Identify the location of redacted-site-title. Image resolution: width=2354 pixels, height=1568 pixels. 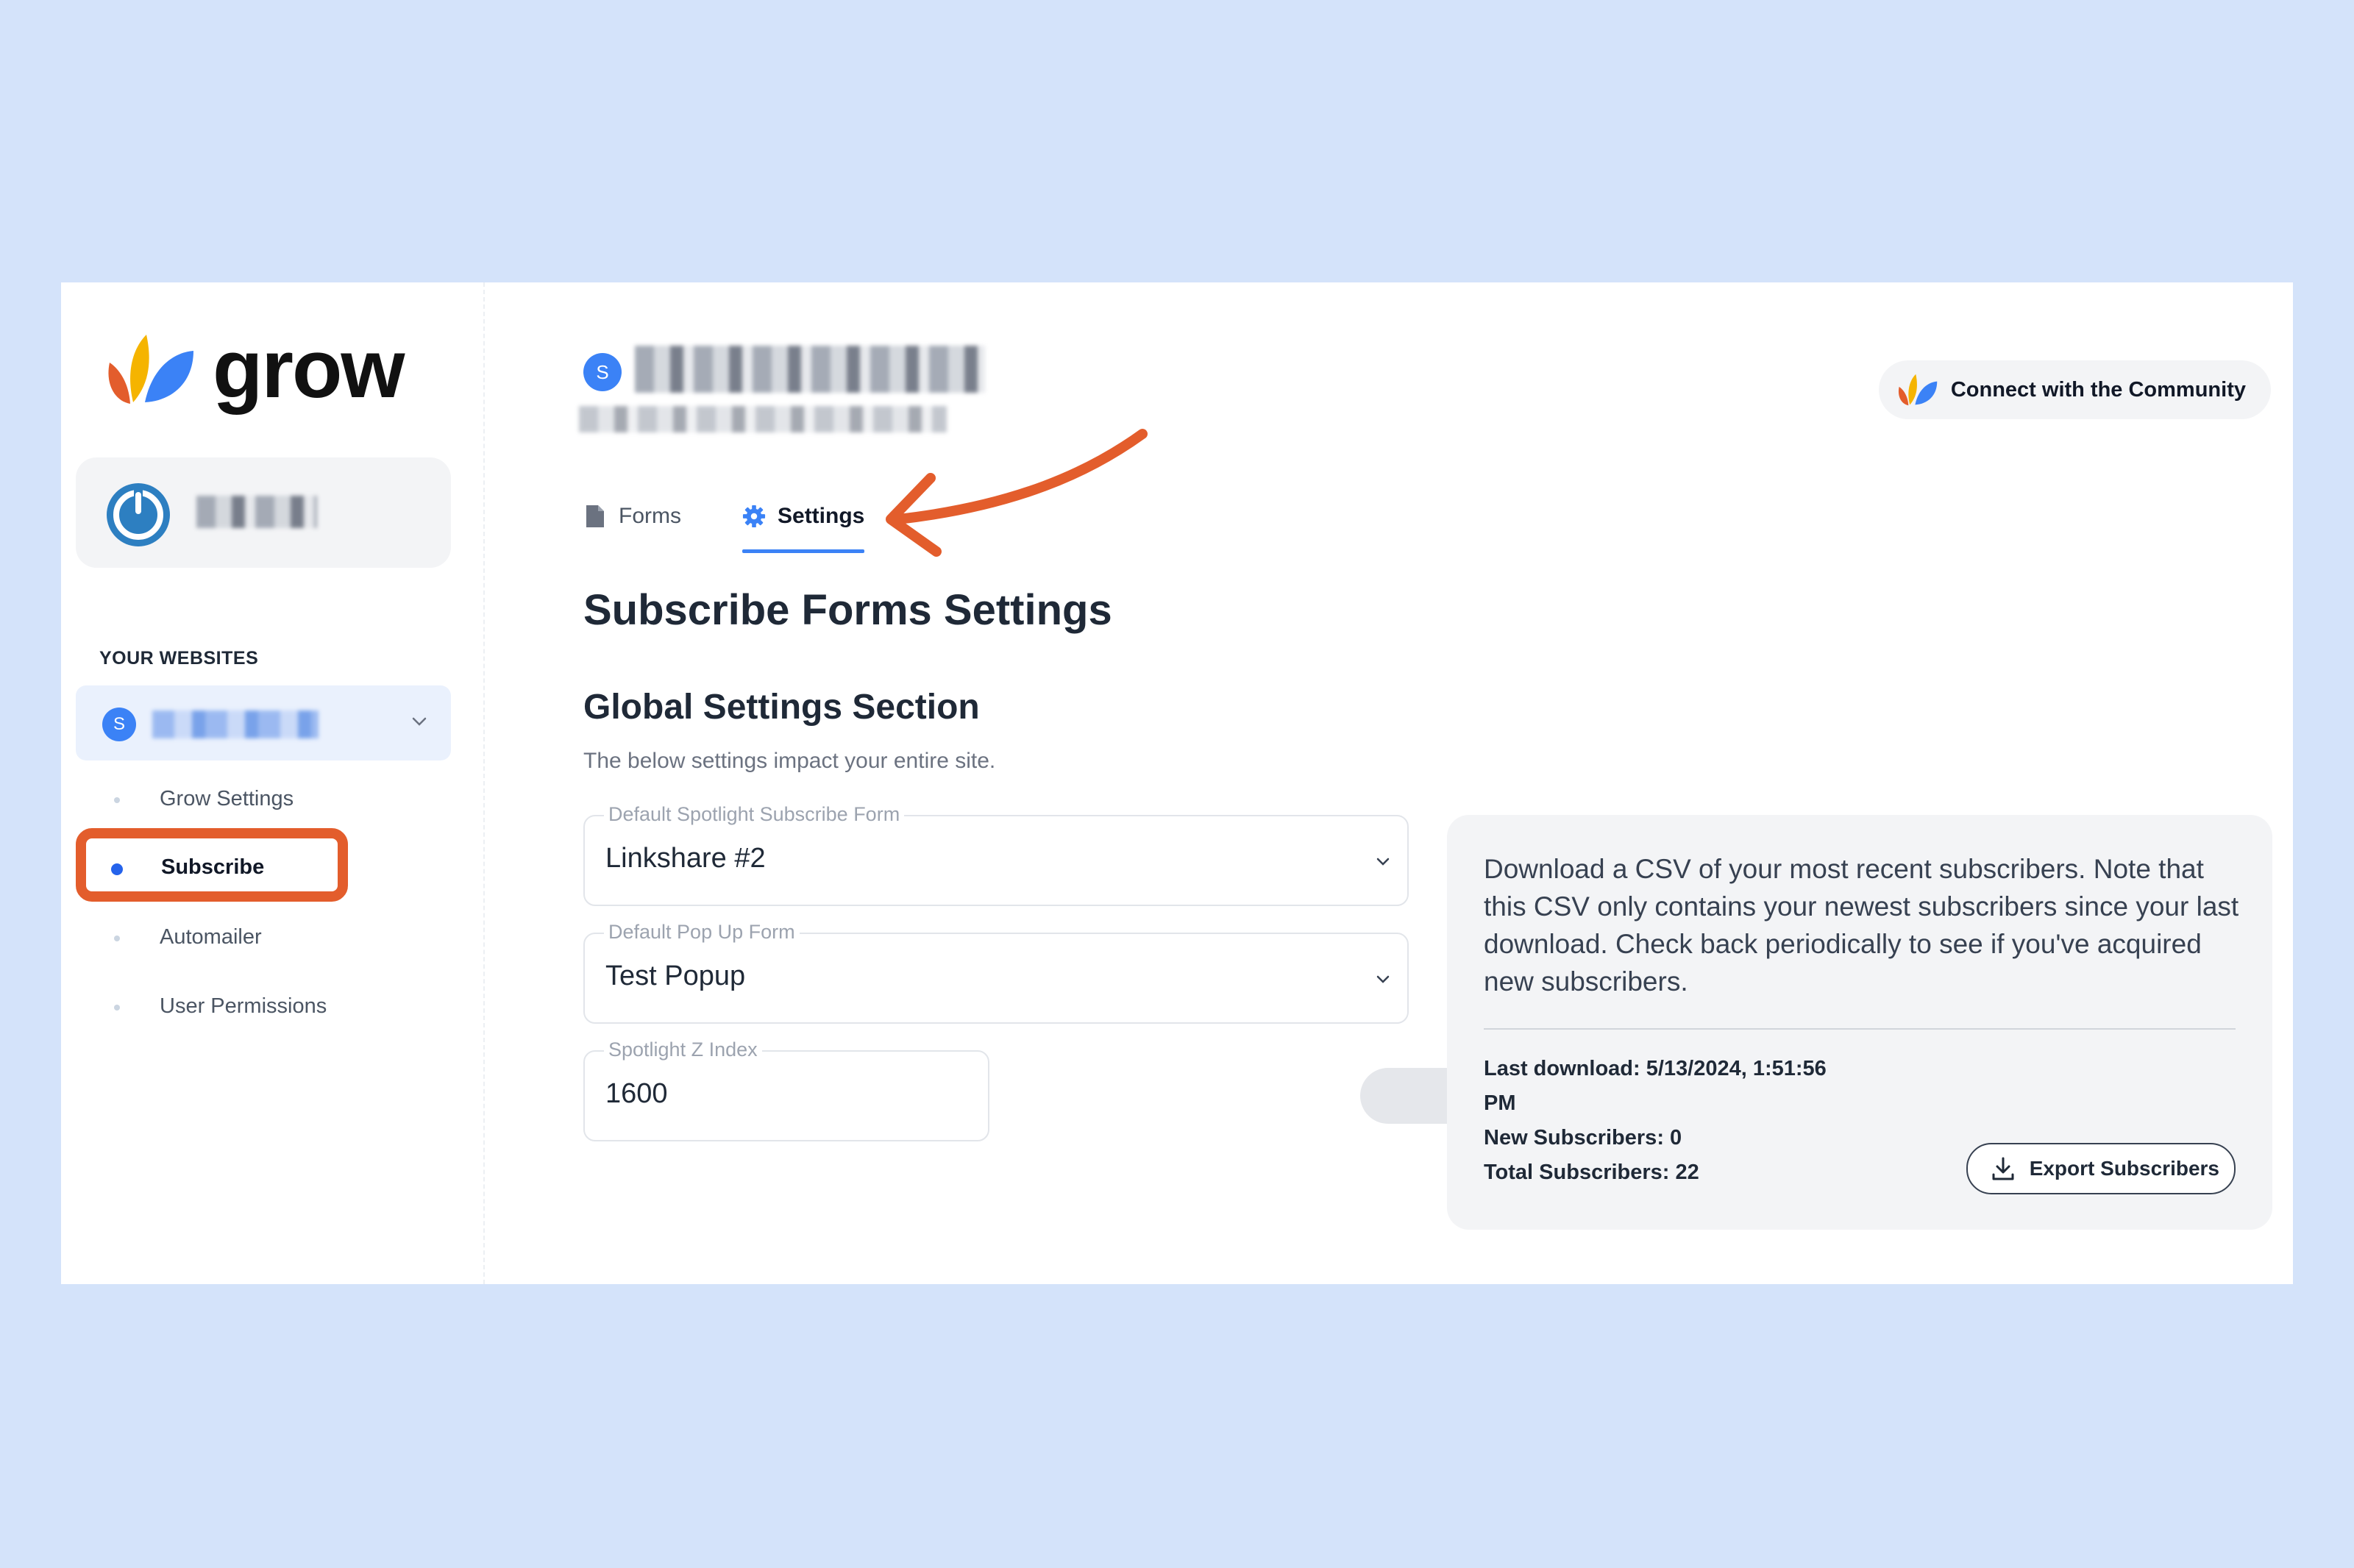
(810, 369).